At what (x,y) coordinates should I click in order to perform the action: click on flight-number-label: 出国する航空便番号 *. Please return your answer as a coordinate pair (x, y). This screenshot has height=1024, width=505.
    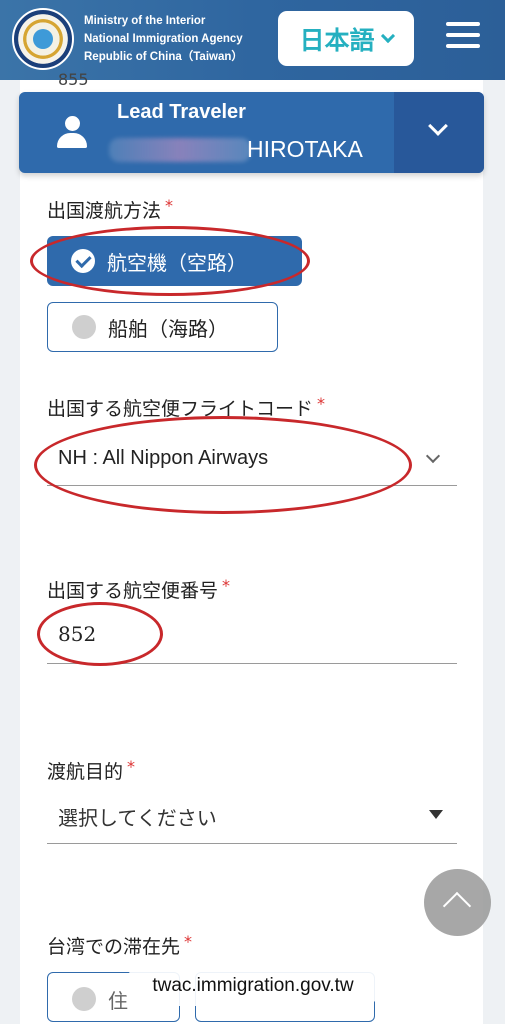
    Looking at the image, I should click on (139, 589).